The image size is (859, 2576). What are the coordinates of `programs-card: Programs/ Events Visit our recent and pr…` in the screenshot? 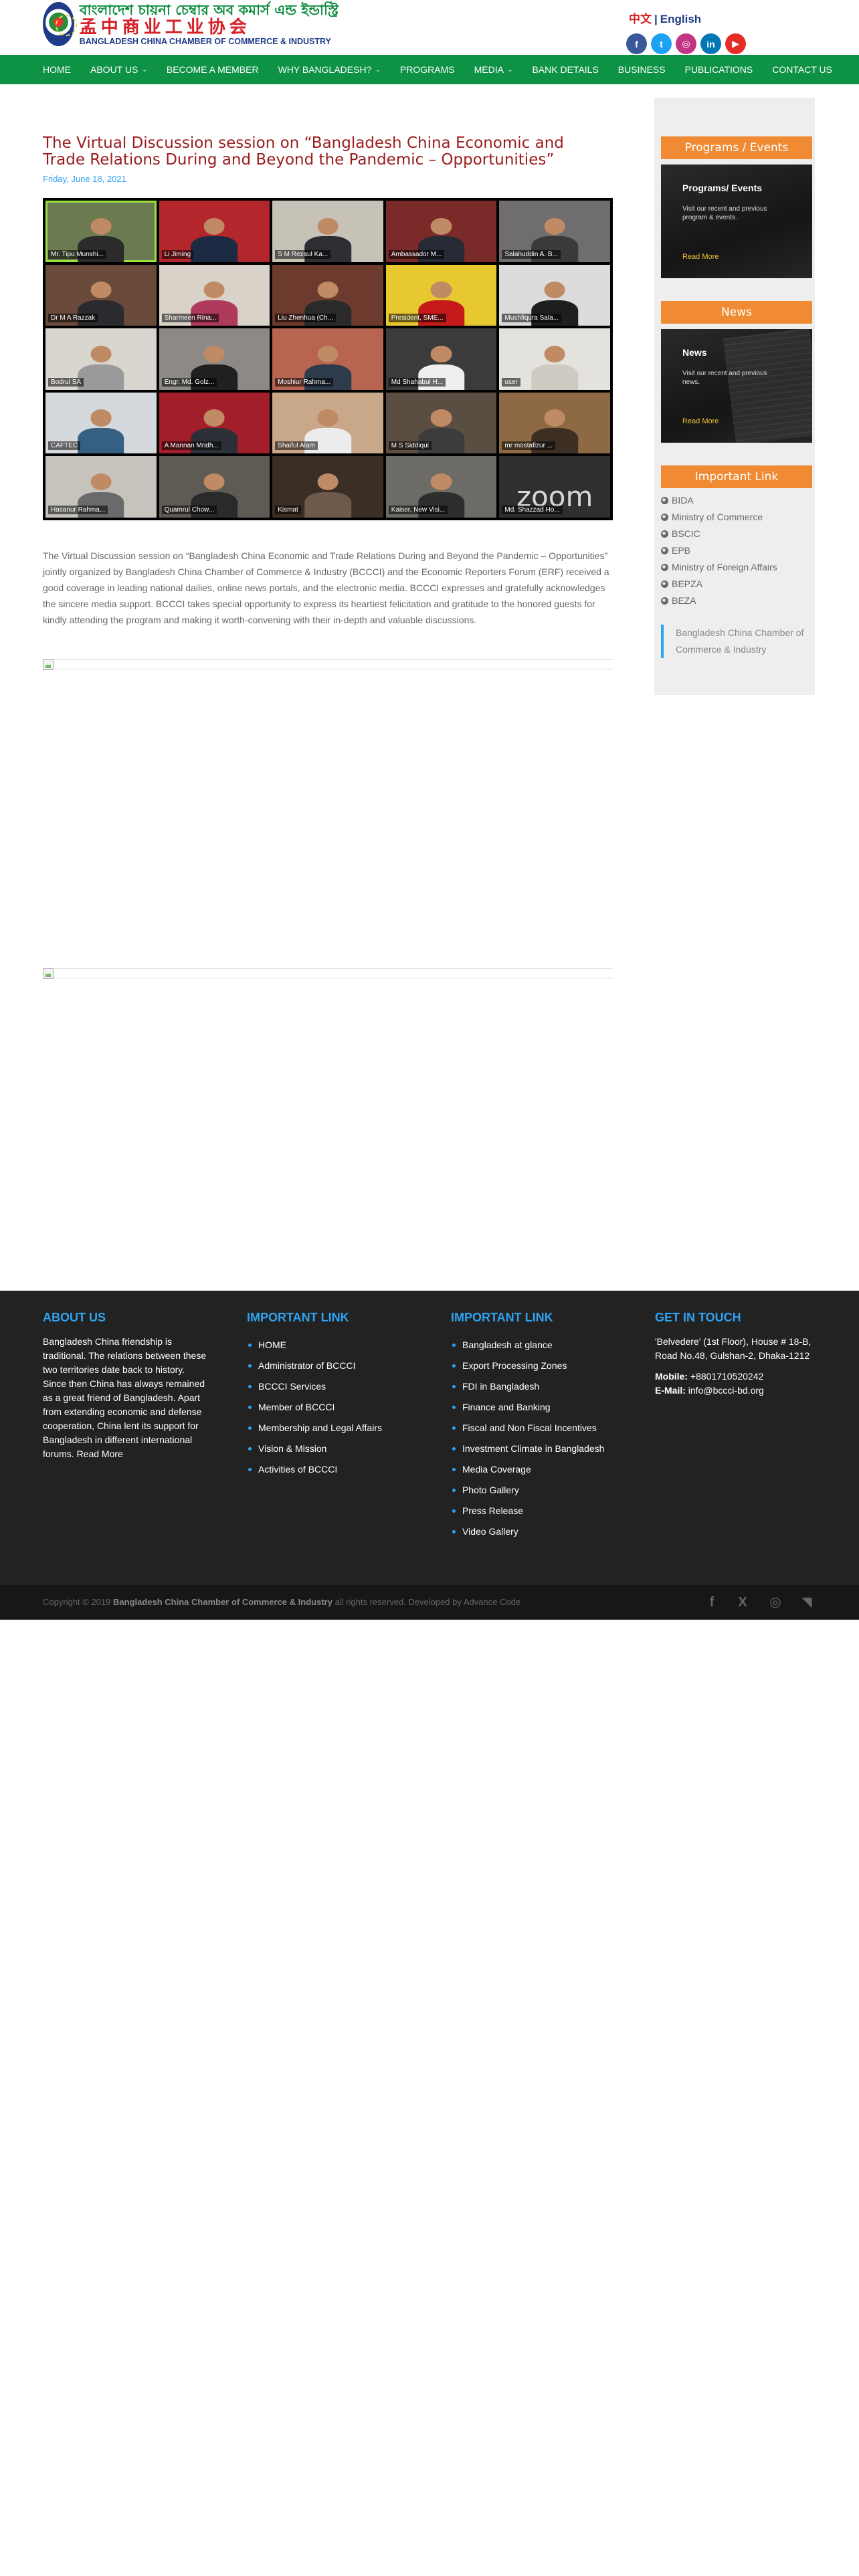 It's located at (737, 221).